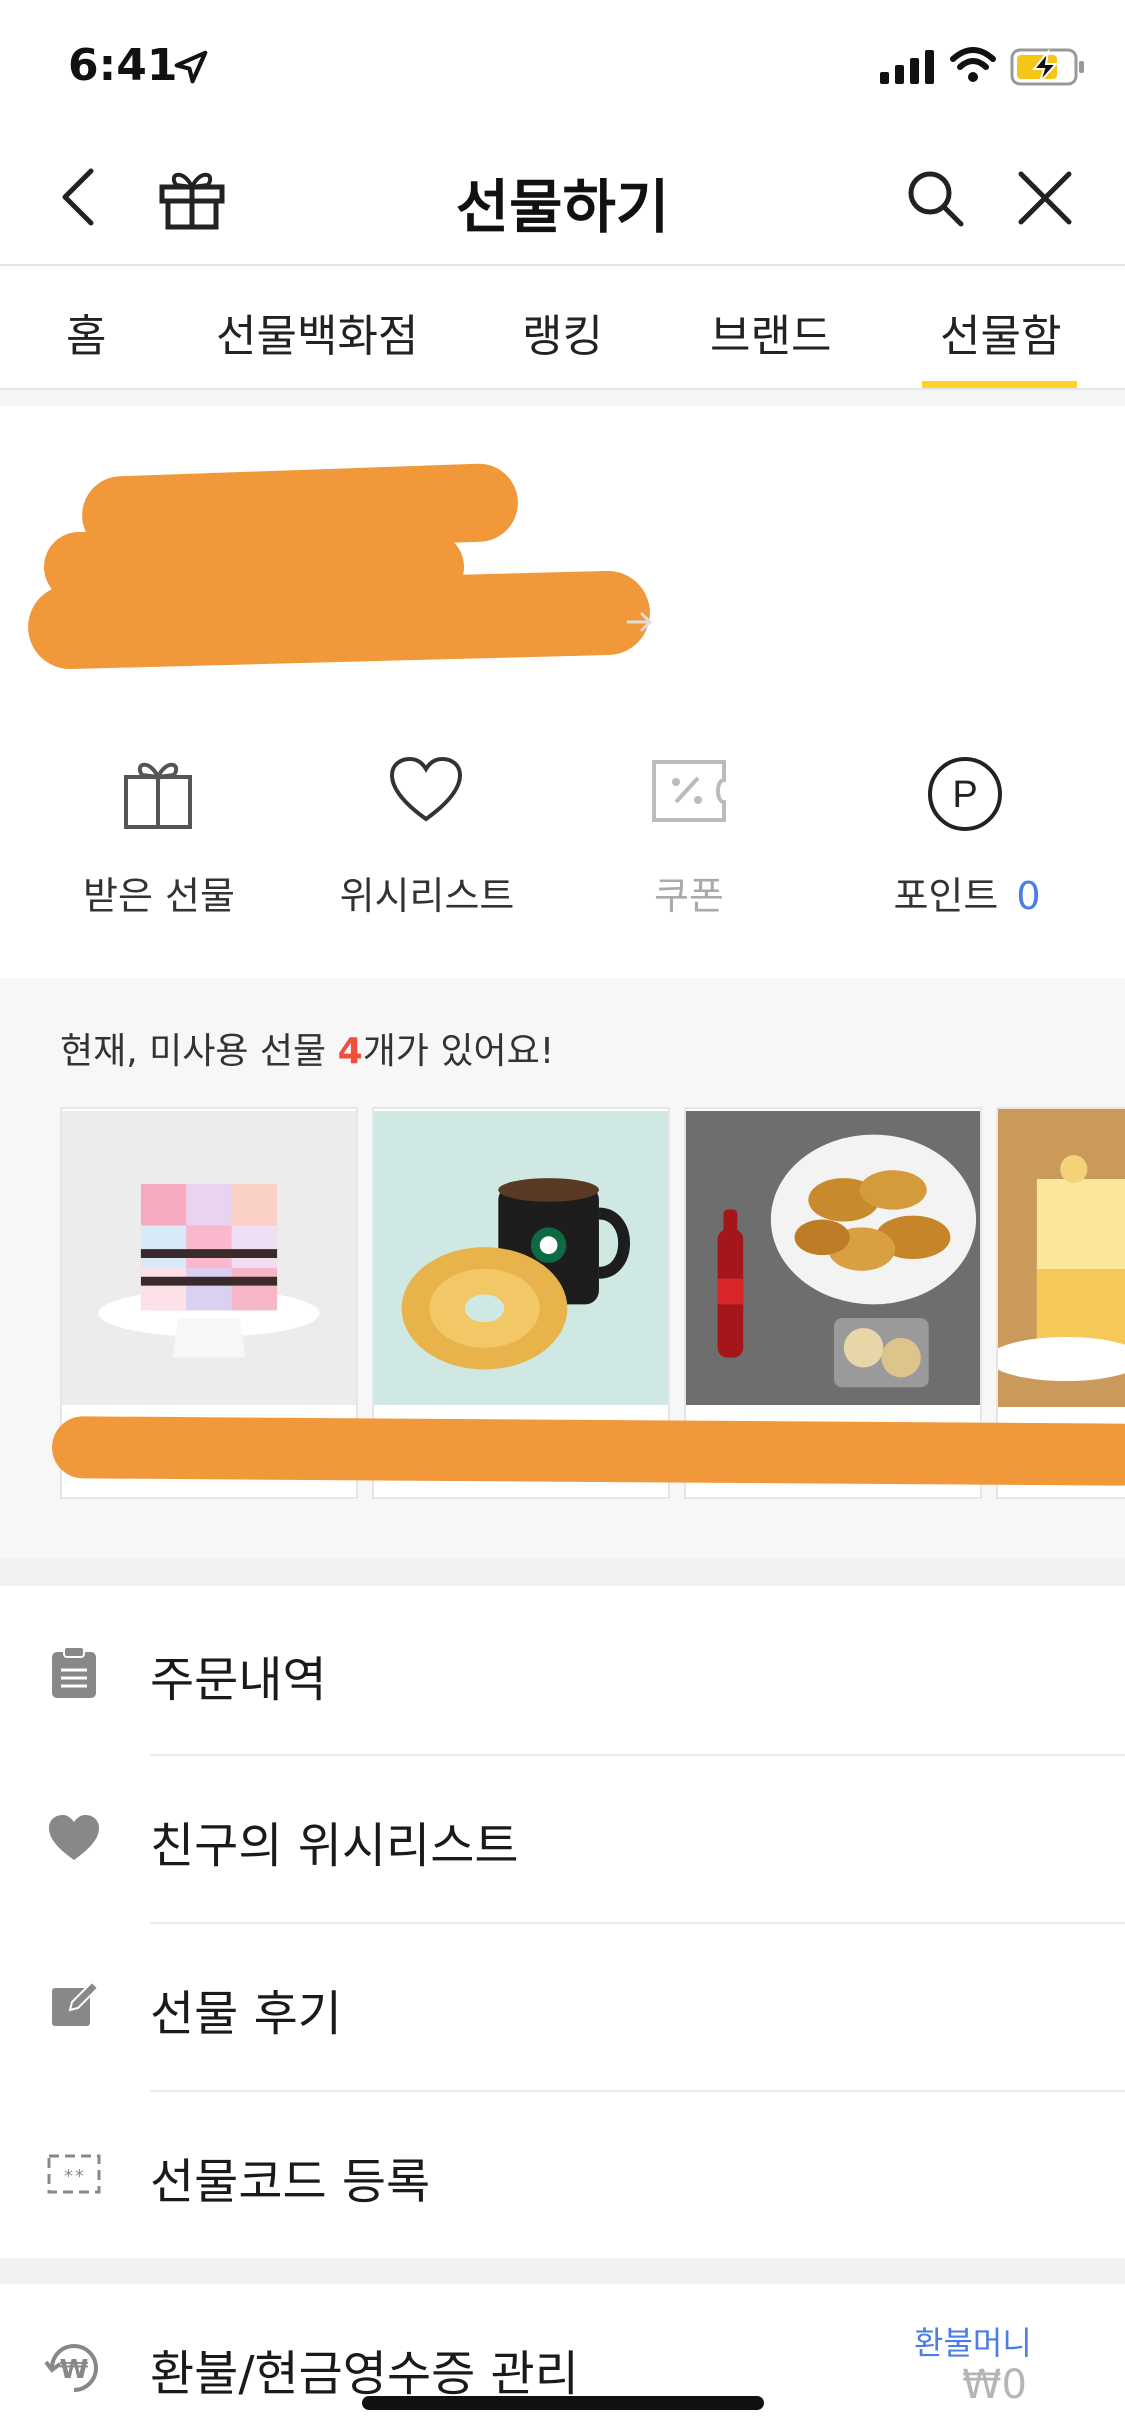 Image resolution: width=1125 pixels, height=2436 pixels. What do you see at coordinates (967, 835) in the screenshot?
I see `points-button: P 포인트 0` at bounding box center [967, 835].